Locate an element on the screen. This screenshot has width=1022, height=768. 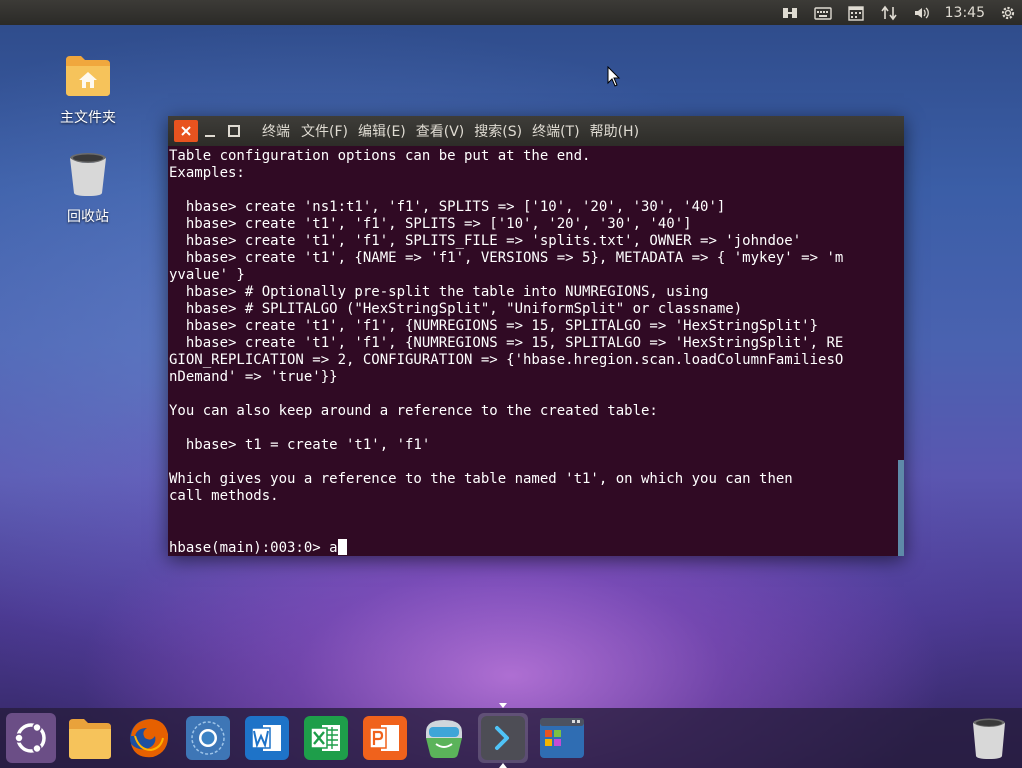
desktop-icon-trash: 回收站 is located at coordinates (88, 186).